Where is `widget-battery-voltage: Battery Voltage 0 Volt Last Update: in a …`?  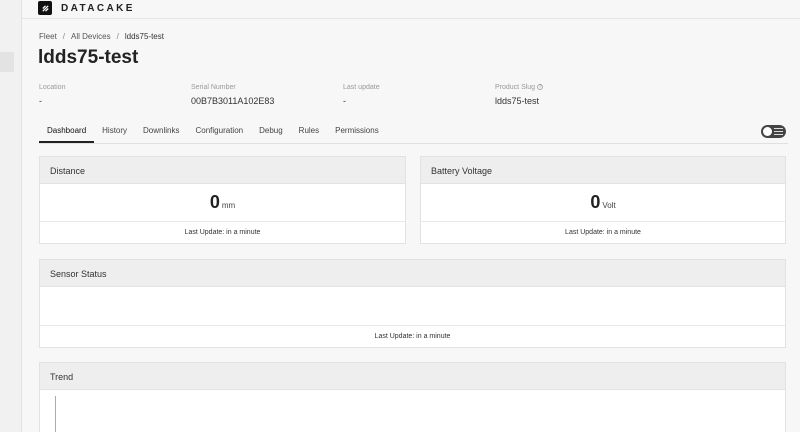 widget-battery-voltage: Battery Voltage 0 Volt Last Update: in a … is located at coordinates (603, 200).